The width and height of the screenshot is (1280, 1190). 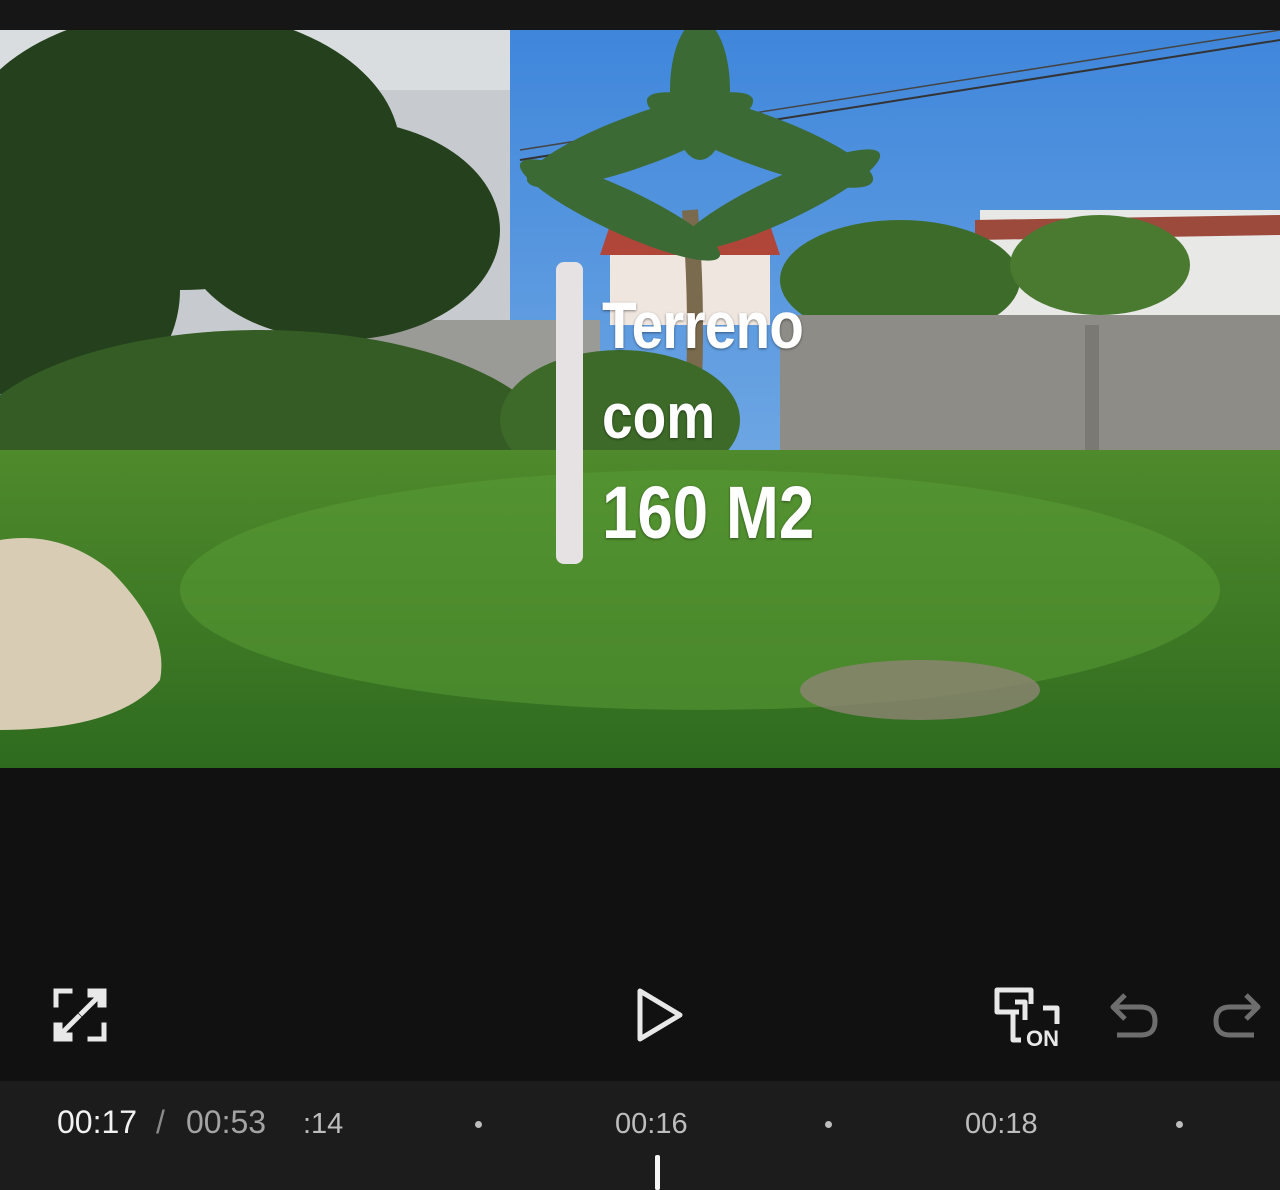 What do you see at coordinates (708, 512) in the screenshot?
I see `caption-line: 160 M2` at bounding box center [708, 512].